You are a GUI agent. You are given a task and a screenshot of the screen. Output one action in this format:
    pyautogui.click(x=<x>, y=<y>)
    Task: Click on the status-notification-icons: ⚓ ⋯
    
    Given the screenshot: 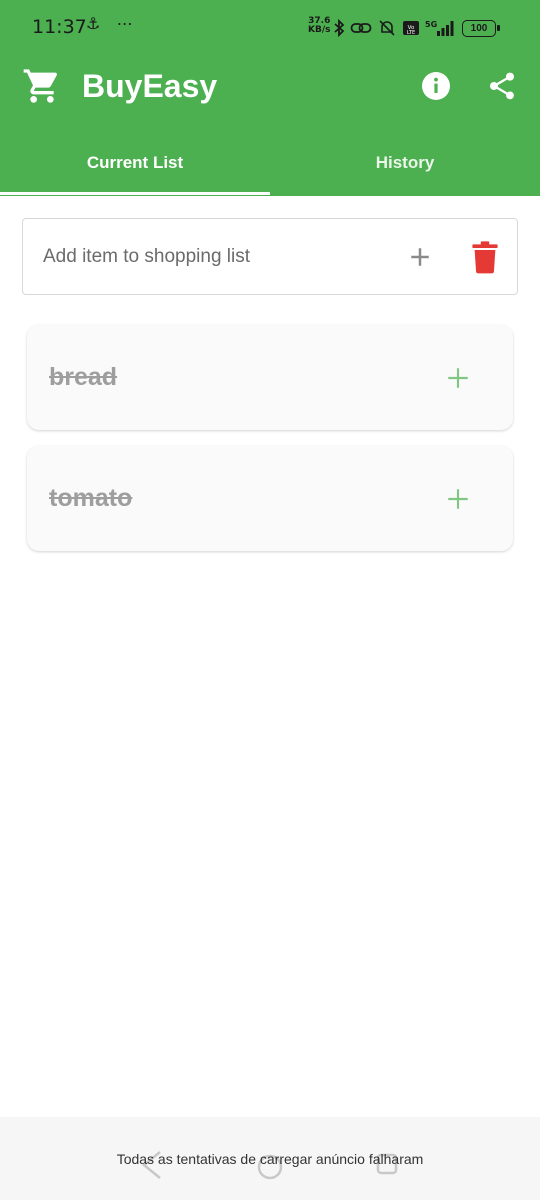 What is the action you would take?
    pyautogui.click(x=112, y=24)
    